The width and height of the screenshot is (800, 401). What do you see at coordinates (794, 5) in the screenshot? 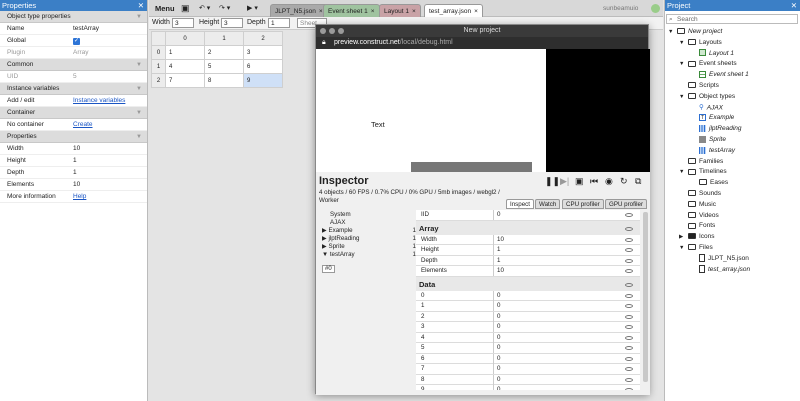
I see `close-icon: ✕` at bounding box center [794, 5].